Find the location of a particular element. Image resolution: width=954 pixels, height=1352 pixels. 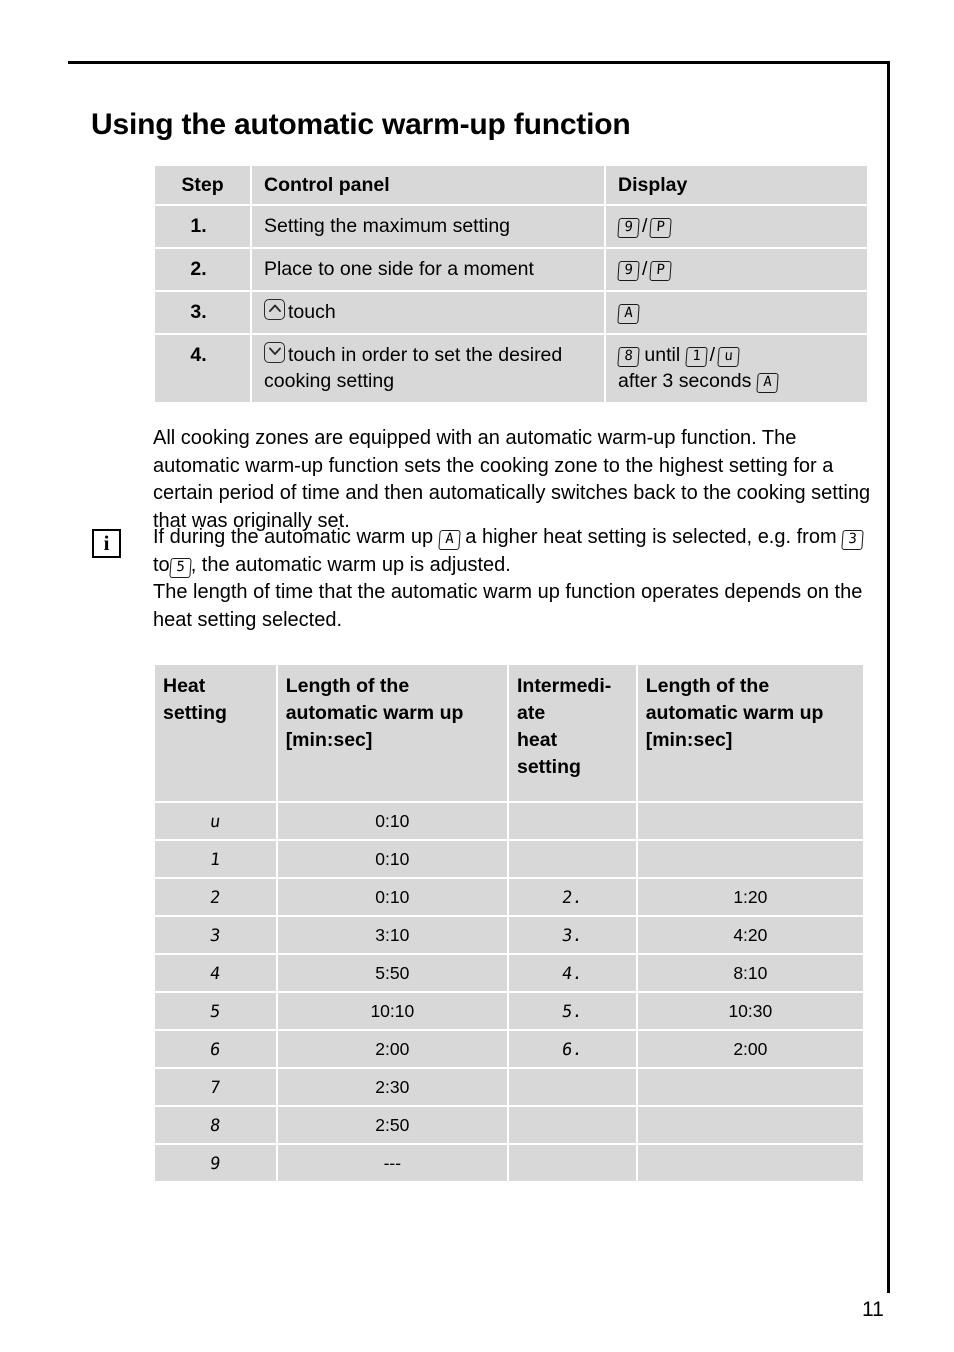

length-1-cell: 10:10 is located at coordinates (392, 1011).